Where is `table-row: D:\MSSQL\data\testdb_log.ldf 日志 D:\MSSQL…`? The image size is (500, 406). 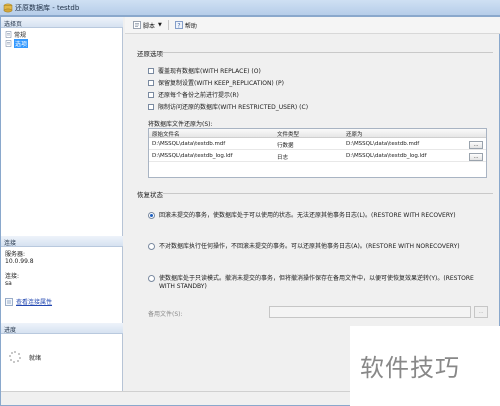
table-row: D:\MSSQL\data\testdb_log.ldf 日志 D:\MSSQL… is located at coordinates (317, 156).